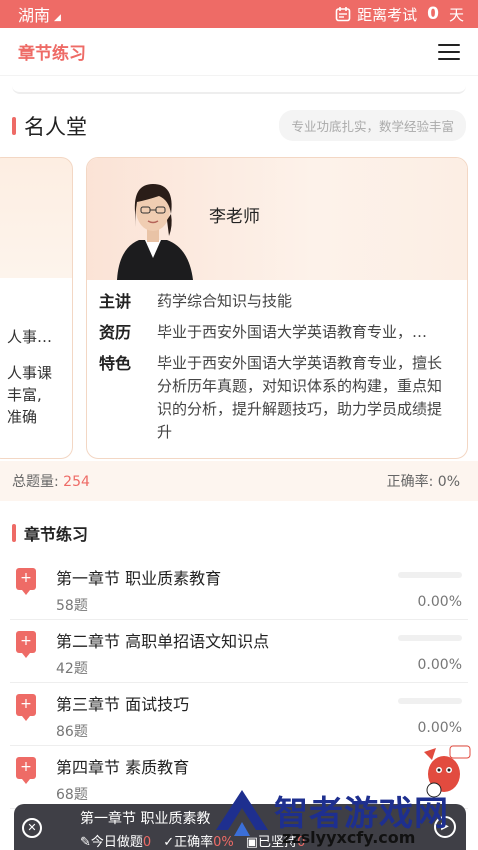  Describe the element at coordinates (349, 837) in the screenshot. I see `watermark-url: zzslyyxcfy.com` at that location.